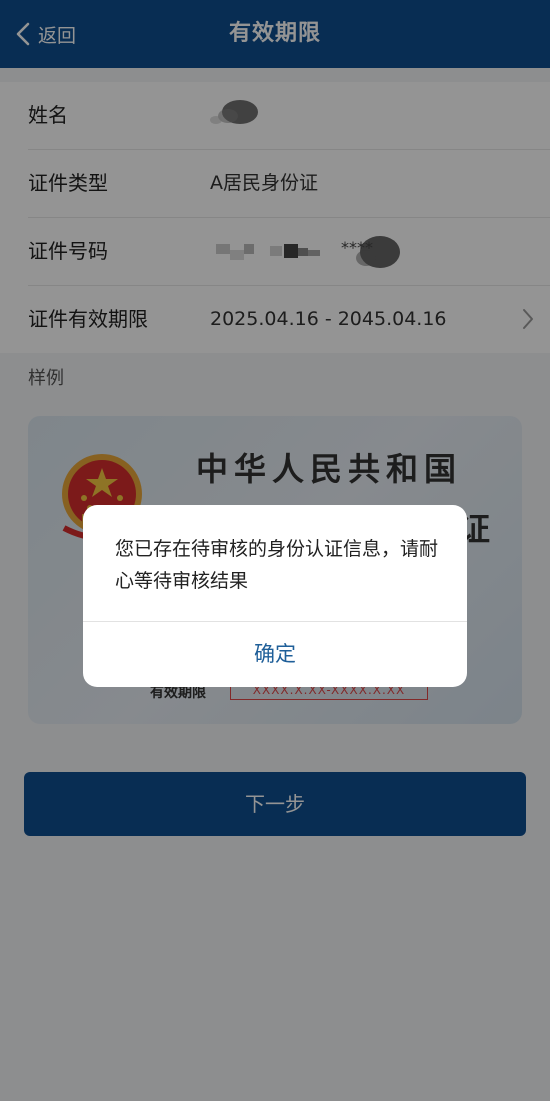  Describe the element at coordinates (275, 654) in the screenshot. I see `confirm-button: 确定` at that location.